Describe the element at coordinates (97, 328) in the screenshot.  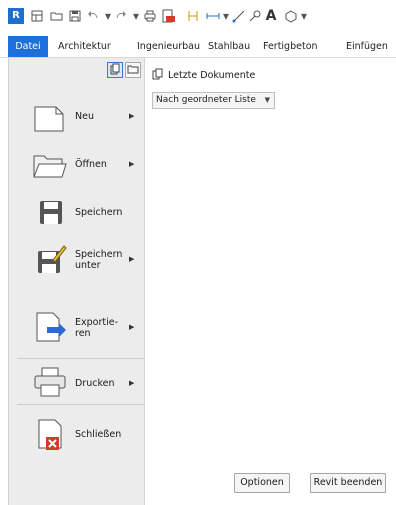
I see `menu-label-exportieren: Exportie- ren` at that location.